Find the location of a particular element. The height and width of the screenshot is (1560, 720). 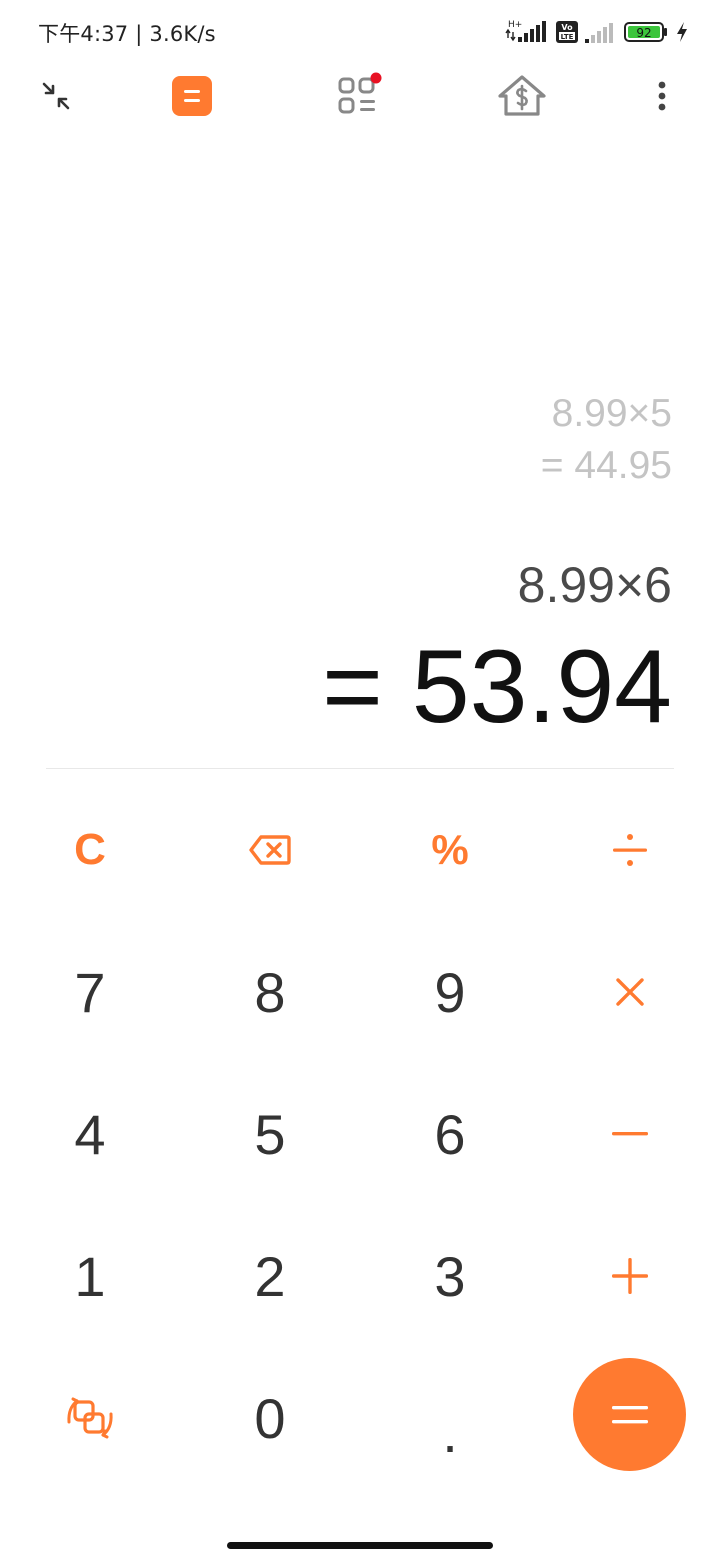

calculator-mode-button is located at coordinates (192, 96).